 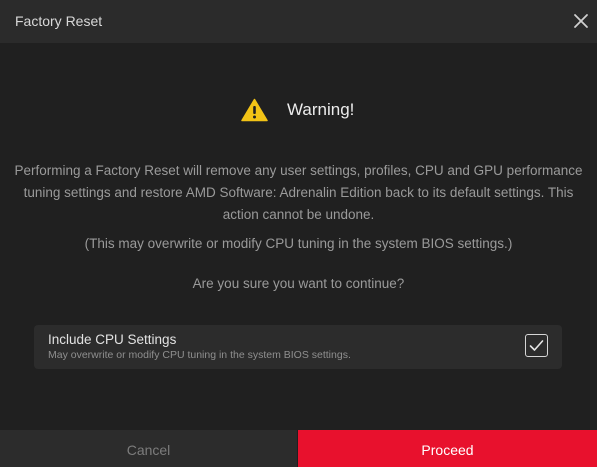 What do you see at coordinates (298, 21) in the screenshot?
I see `title-bar: Factory Reset` at bounding box center [298, 21].